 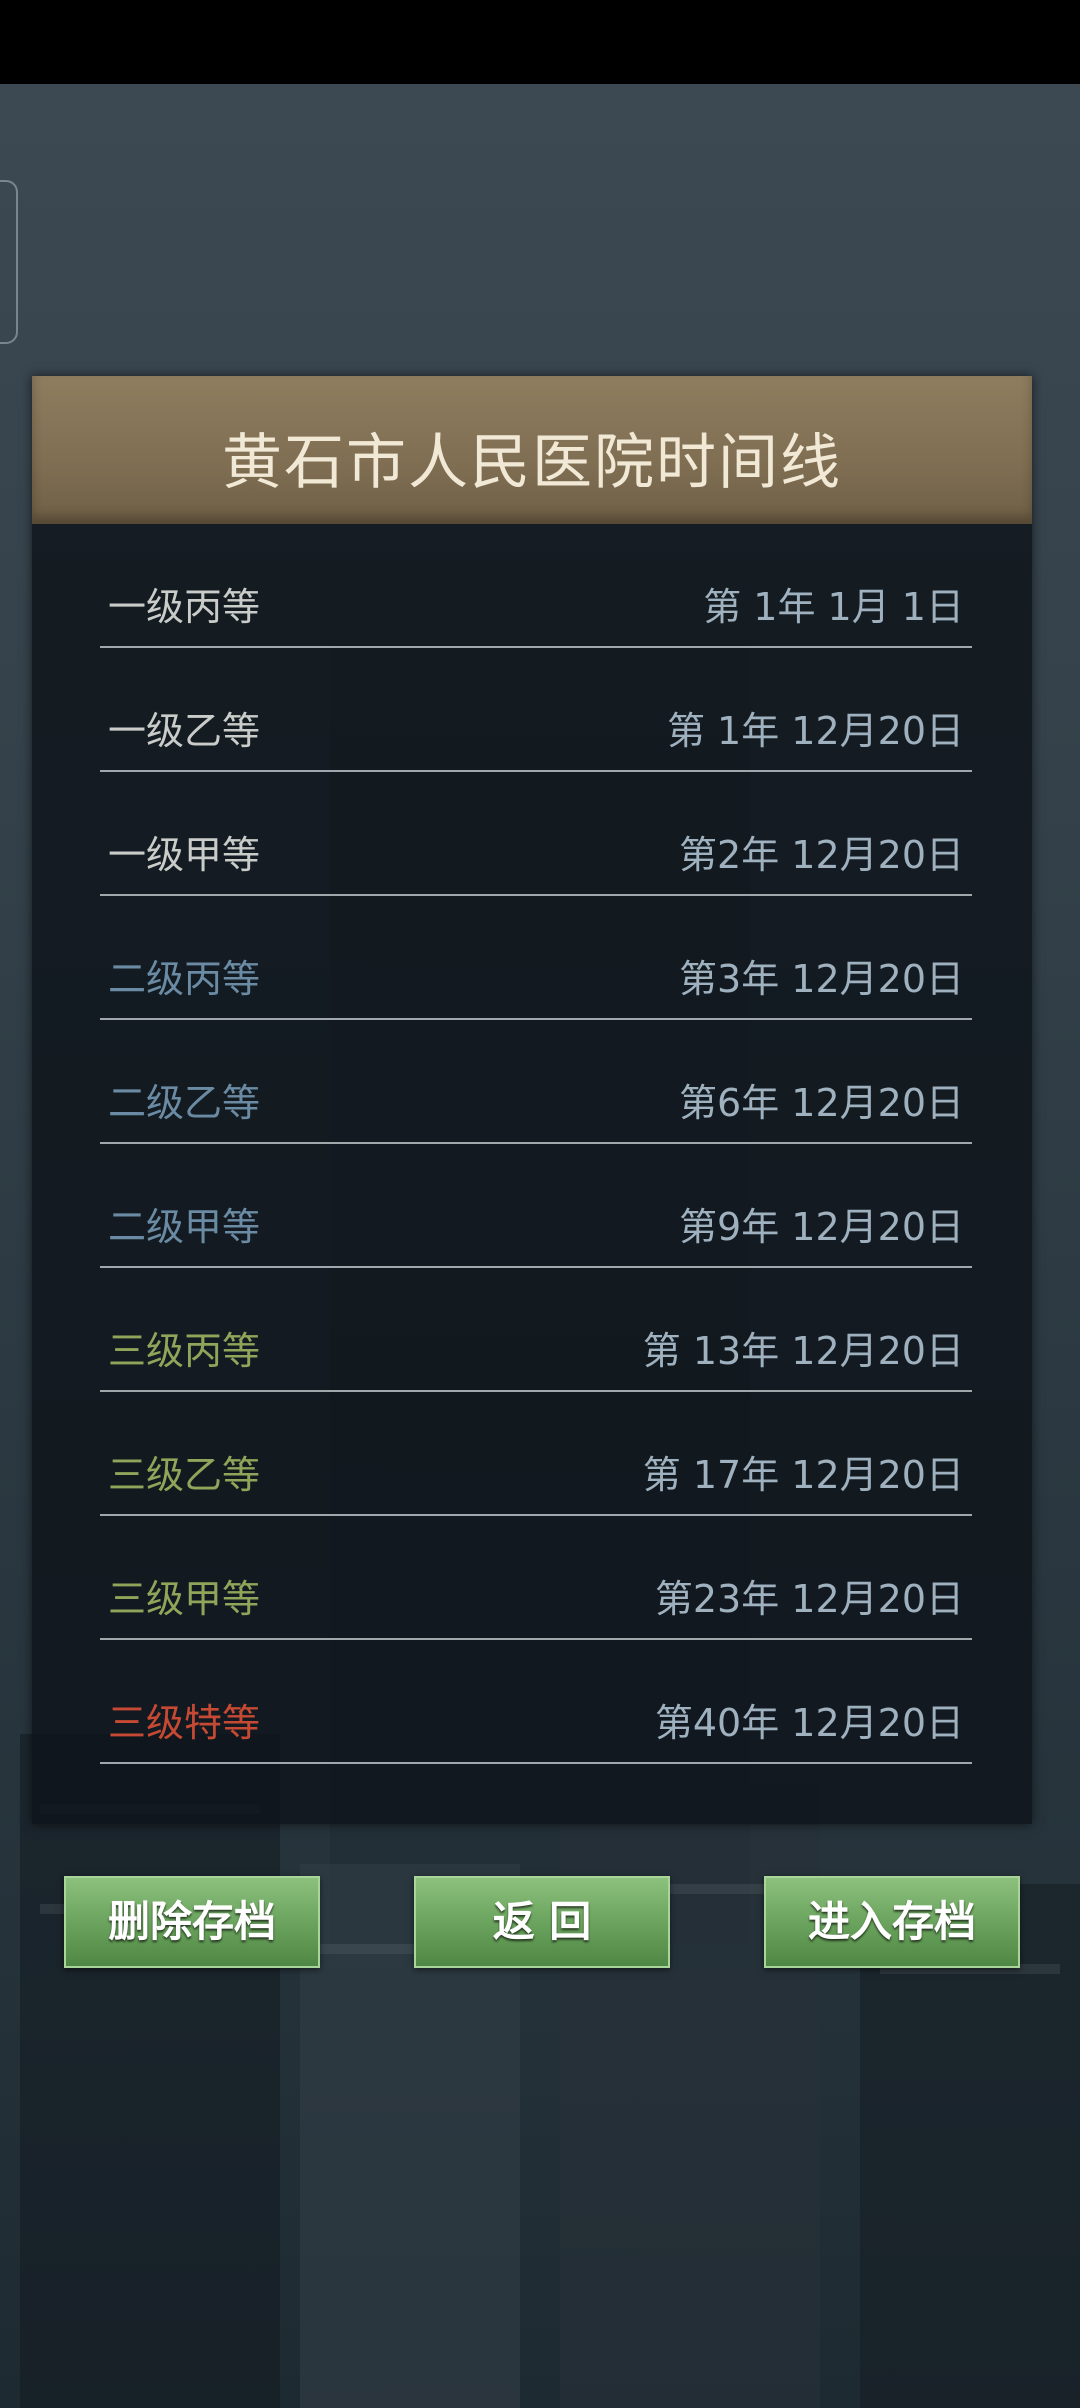 I want to click on timeline-row: 三级甲等 第23年 12月20日, so click(x=536, y=1578).